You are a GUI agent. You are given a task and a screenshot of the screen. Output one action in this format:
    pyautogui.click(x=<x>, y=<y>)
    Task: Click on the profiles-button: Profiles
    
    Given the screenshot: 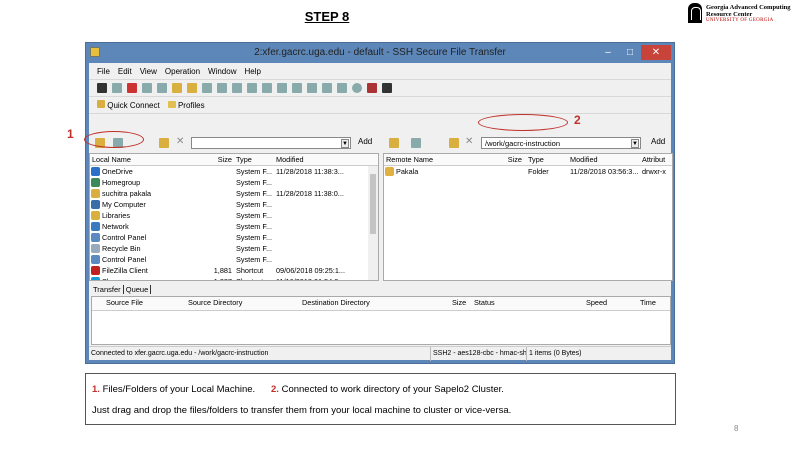 What is the action you would take?
    pyautogui.click(x=186, y=105)
    